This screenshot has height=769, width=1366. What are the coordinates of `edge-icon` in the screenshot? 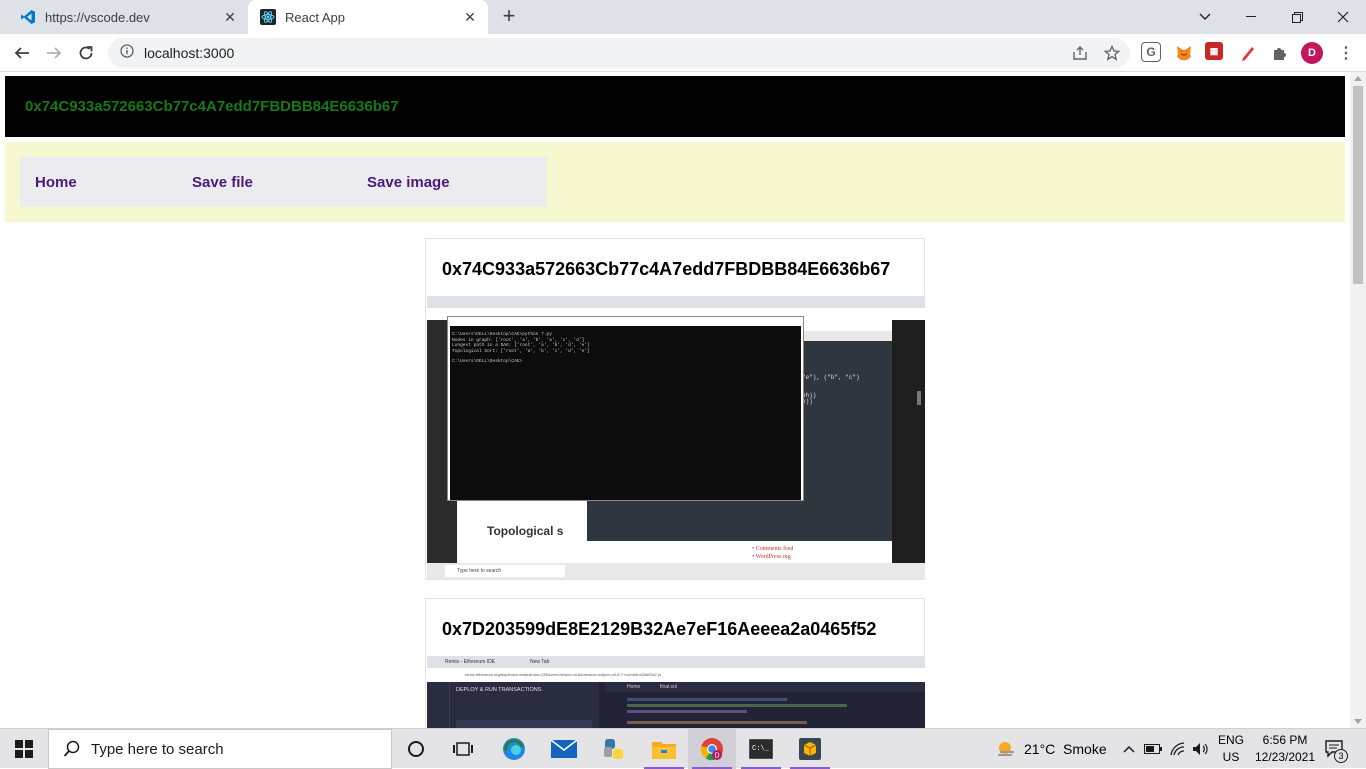 It's located at (514, 749).